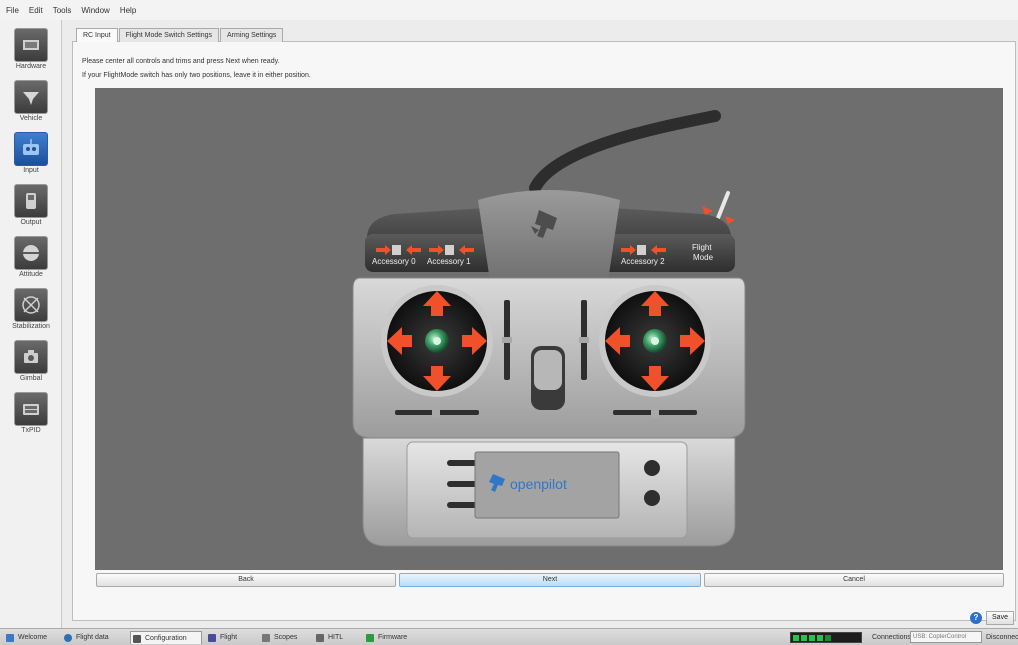 This screenshot has width=1018, height=645. What do you see at coordinates (246, 580) in the screenshot?
I see `back-button: Back` at bounding box center [246, 580].